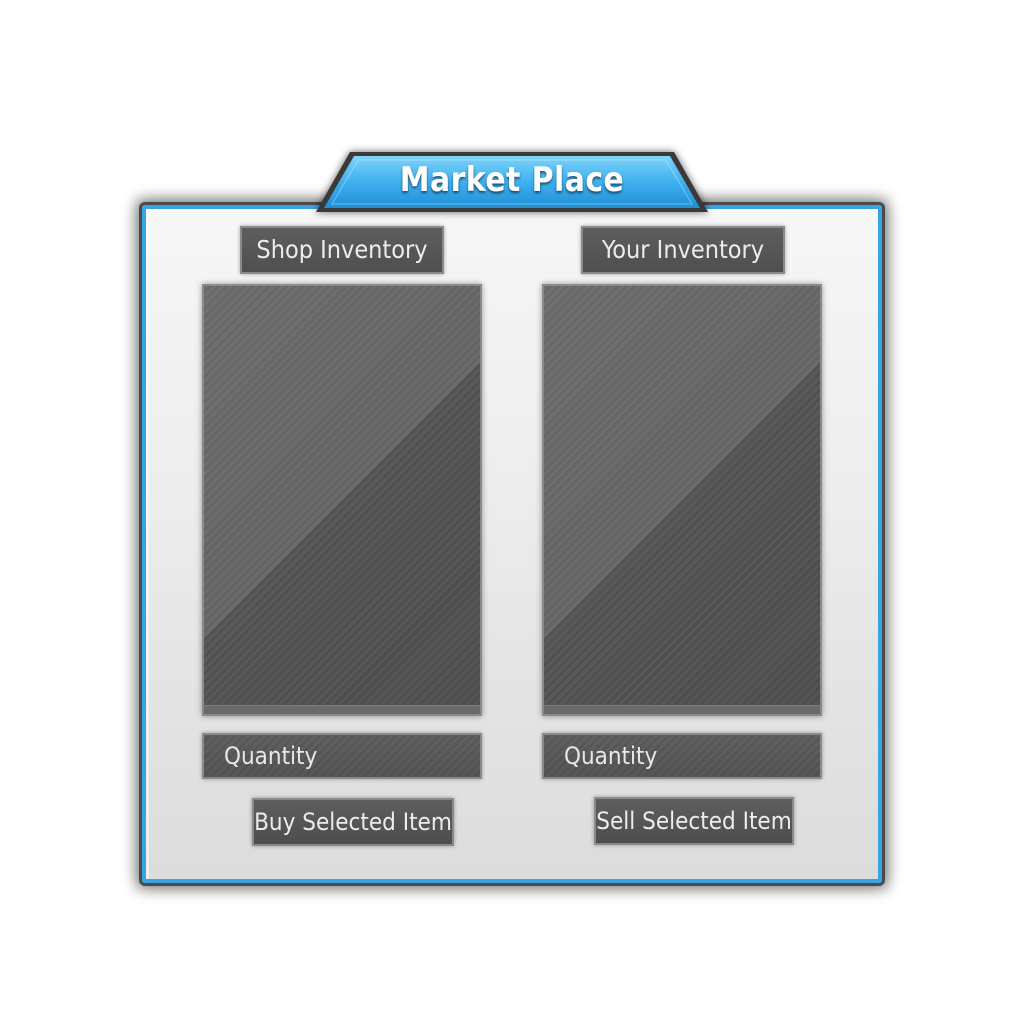 The image size is (1024, 1024). I want to click on sell-selected-item-button: Sell Selected Item, so click(694, 821).